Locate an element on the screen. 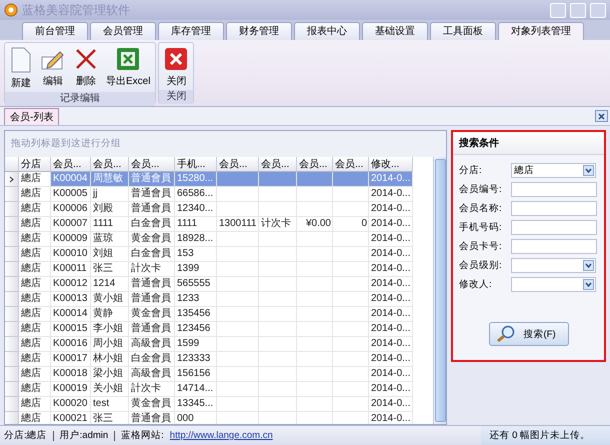  table-cell: K00004 is located at coordinates (71, 179).